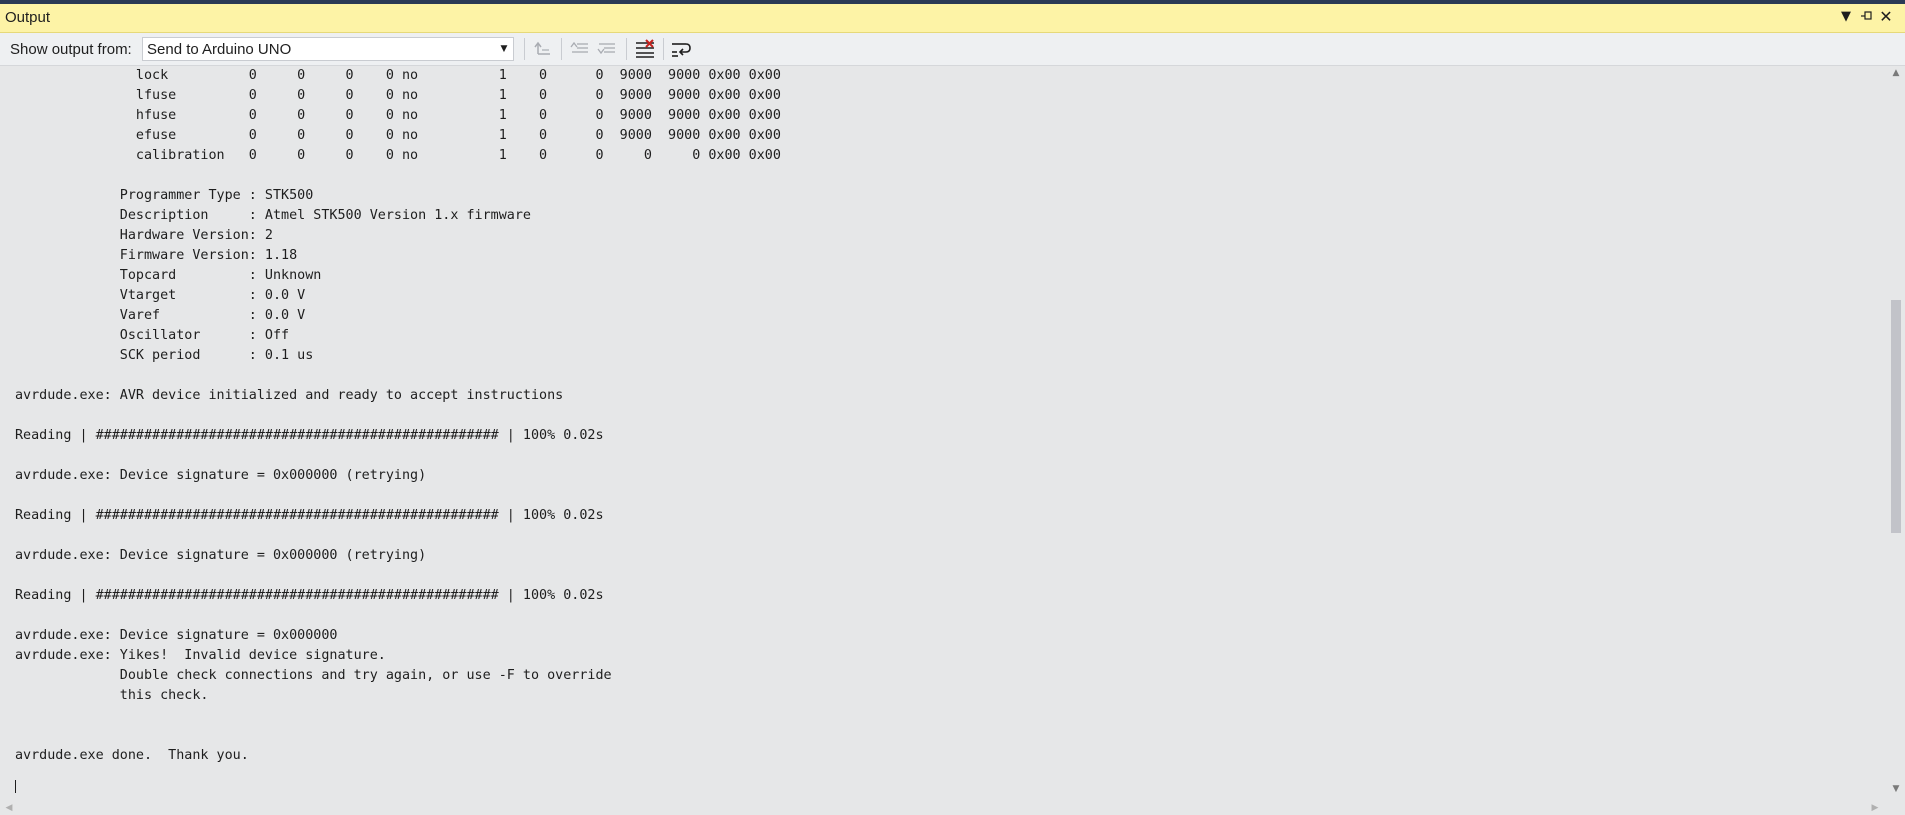 This screenshot has width=1905, height=815. I want to click on pin-icon, so click(1866, 17).